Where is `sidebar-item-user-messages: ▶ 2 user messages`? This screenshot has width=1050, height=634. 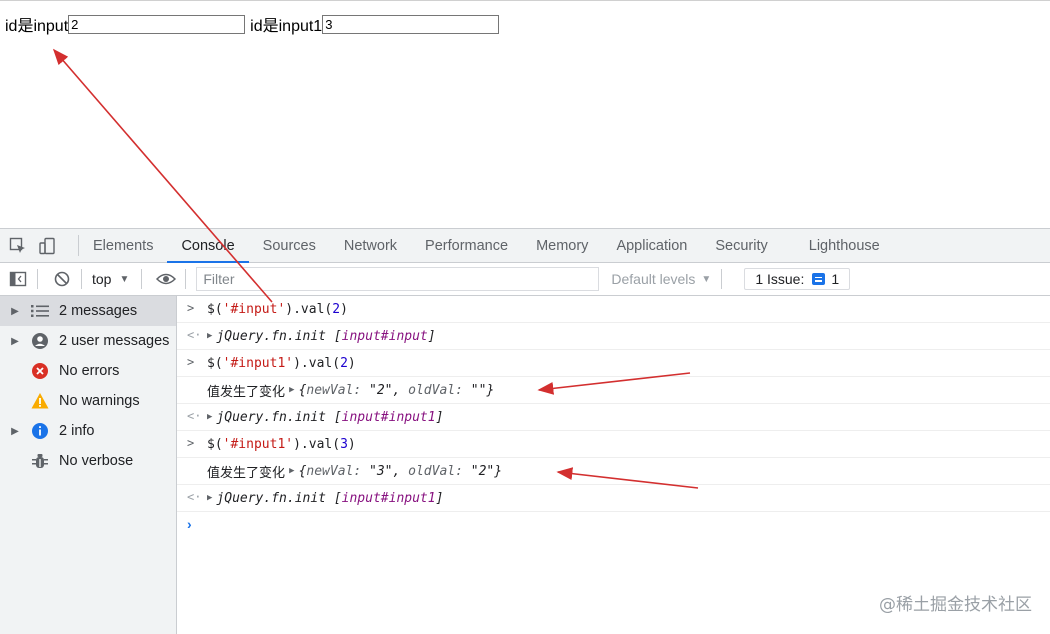 sidebar-item-user-messages: ▶ 2 user messages is located at coordinates (88, 341).